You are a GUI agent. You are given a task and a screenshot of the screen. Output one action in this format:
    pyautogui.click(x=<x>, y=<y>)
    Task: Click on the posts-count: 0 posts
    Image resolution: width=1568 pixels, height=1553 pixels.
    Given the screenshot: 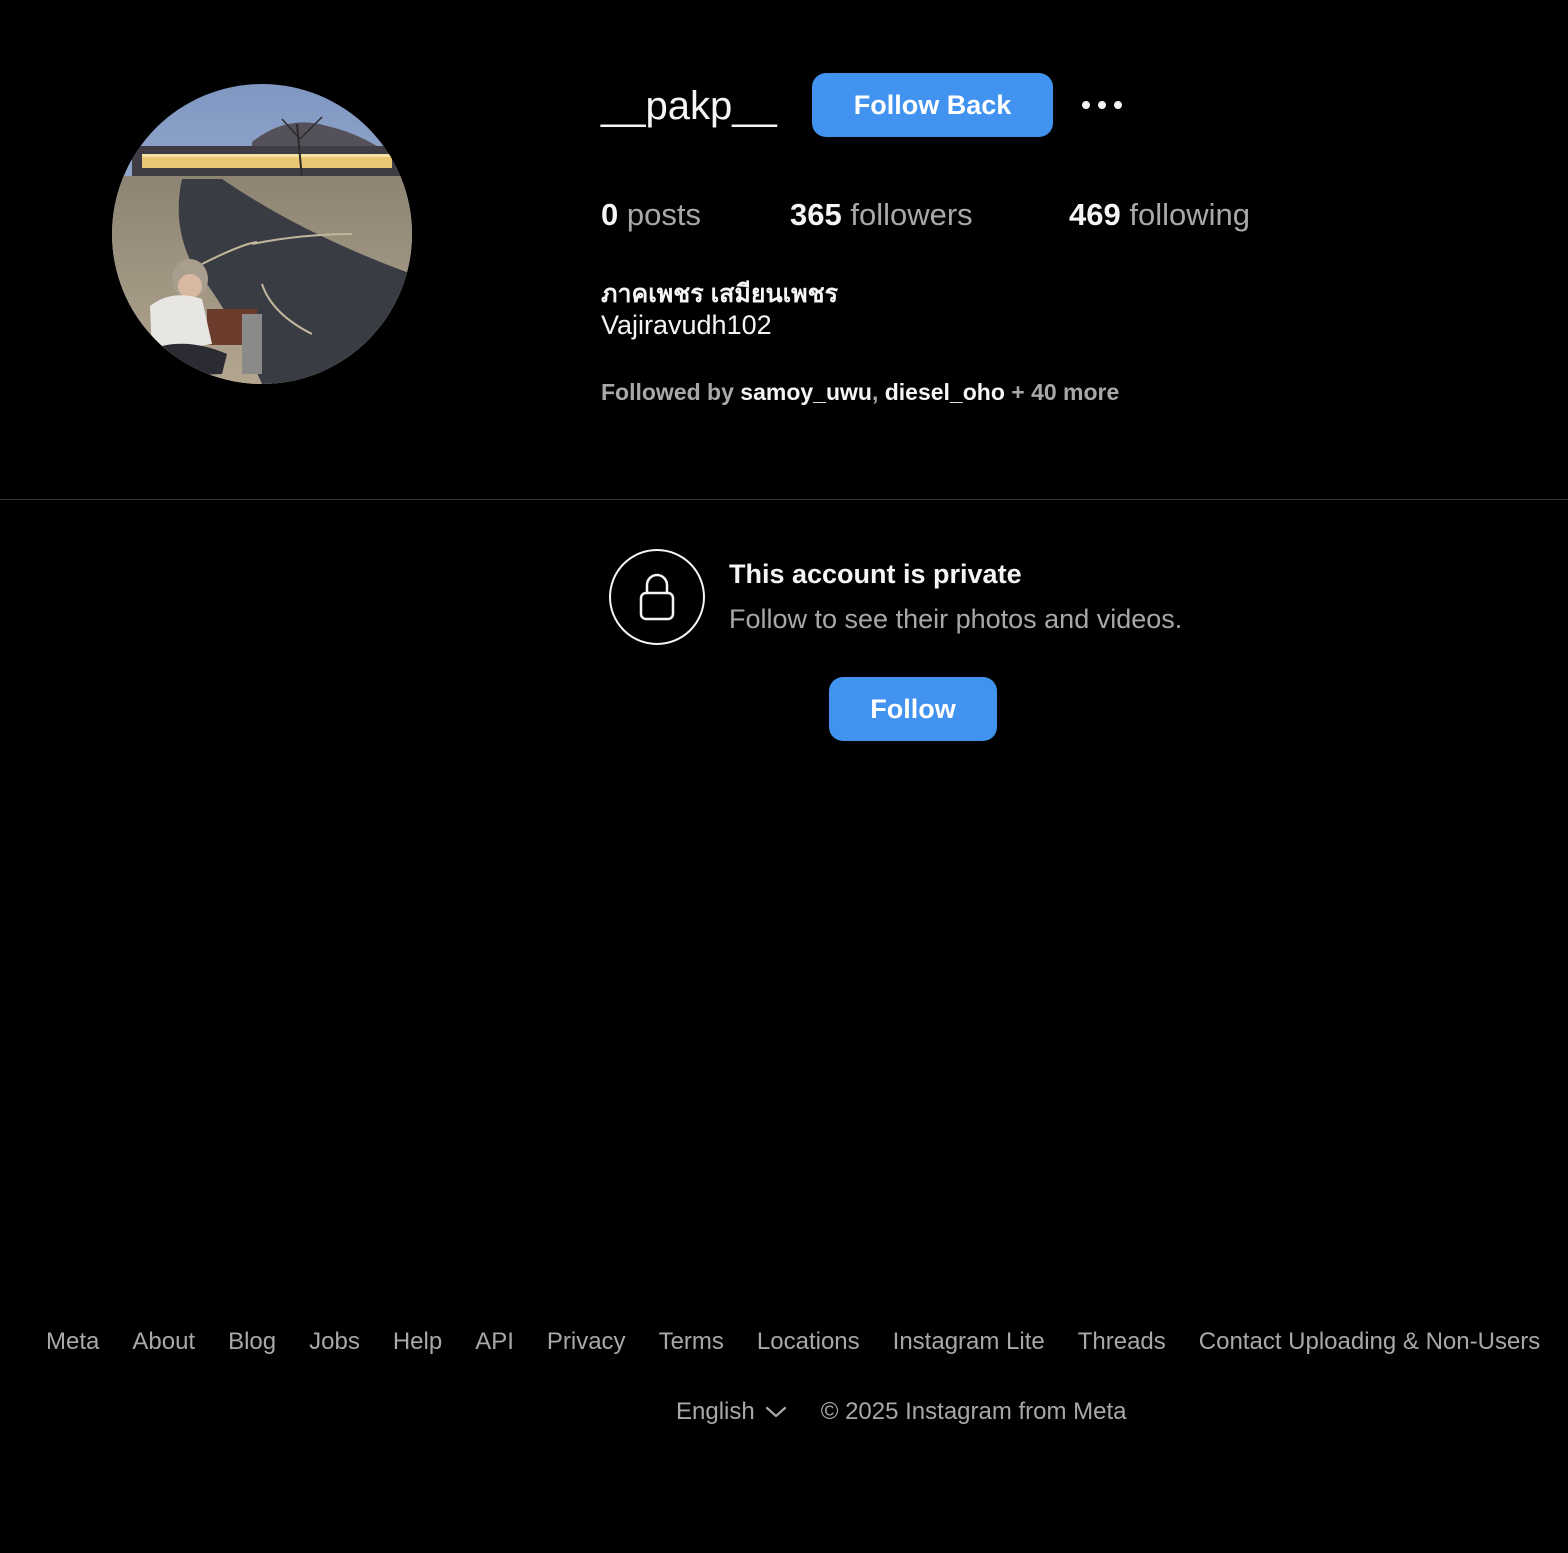 What is the action you would take?
    pyautogui.click(x=651, y=215)
    